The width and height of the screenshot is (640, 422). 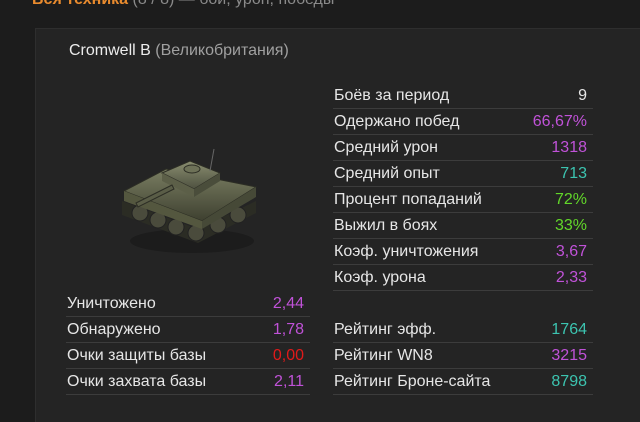 I want to click on period-stat-label: Выжил в боях, so click(x=386, y=225).